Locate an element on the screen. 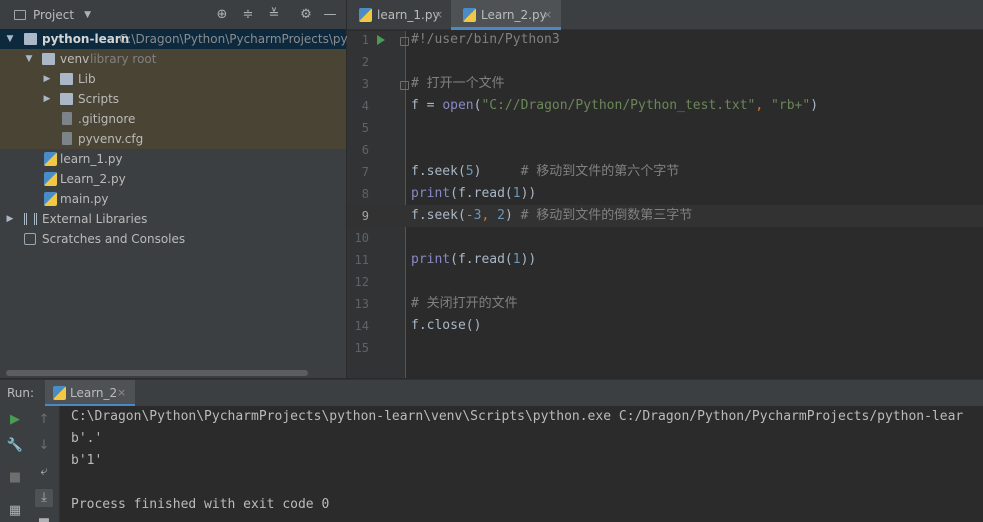 The width and height of the screenshot is (983, 522). tree-item-lib: ▶ Lib is located at coordinates (173, 79).